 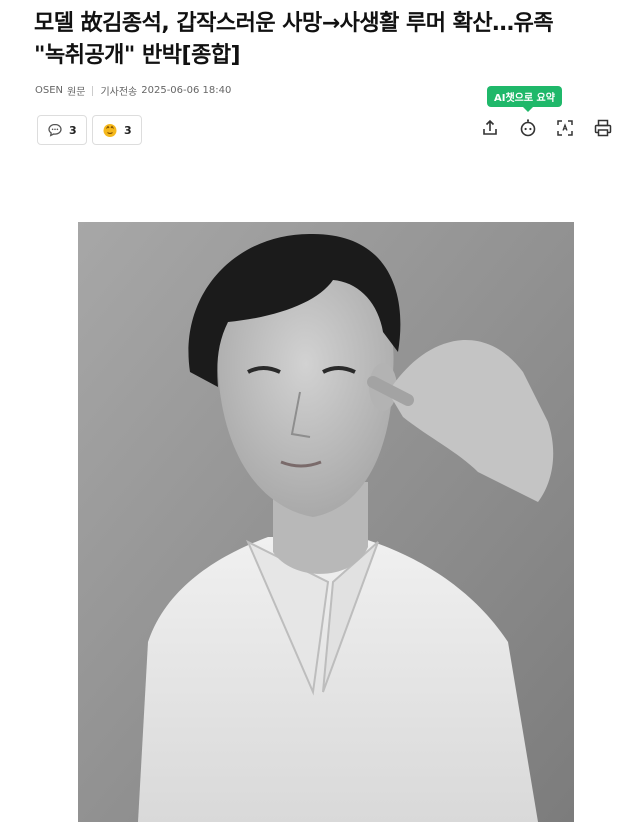 I want to click on ai-bot-button, so click(x=528, y=130).